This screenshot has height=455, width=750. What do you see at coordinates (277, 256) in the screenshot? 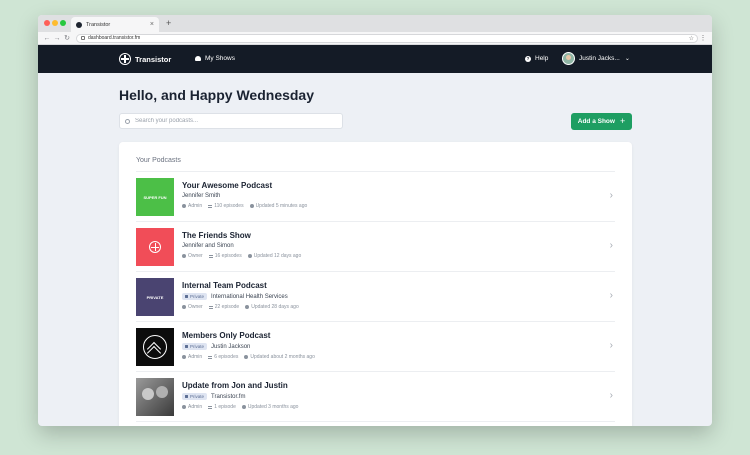
I see `updated-text: Updated 12 days ago` at bounding box center [277, 256].